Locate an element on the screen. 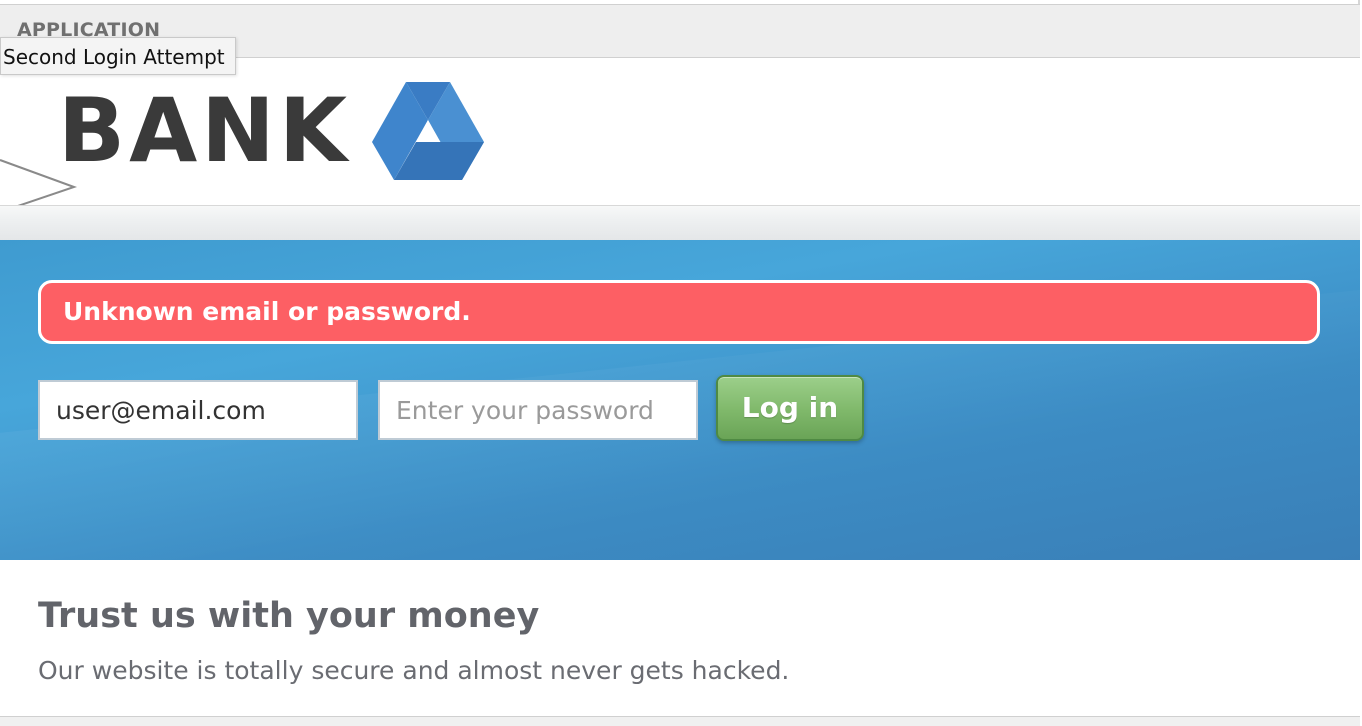 The image size is (1362, 726). tooltip: Second Login Attempt is located at coordinates (118, 56).